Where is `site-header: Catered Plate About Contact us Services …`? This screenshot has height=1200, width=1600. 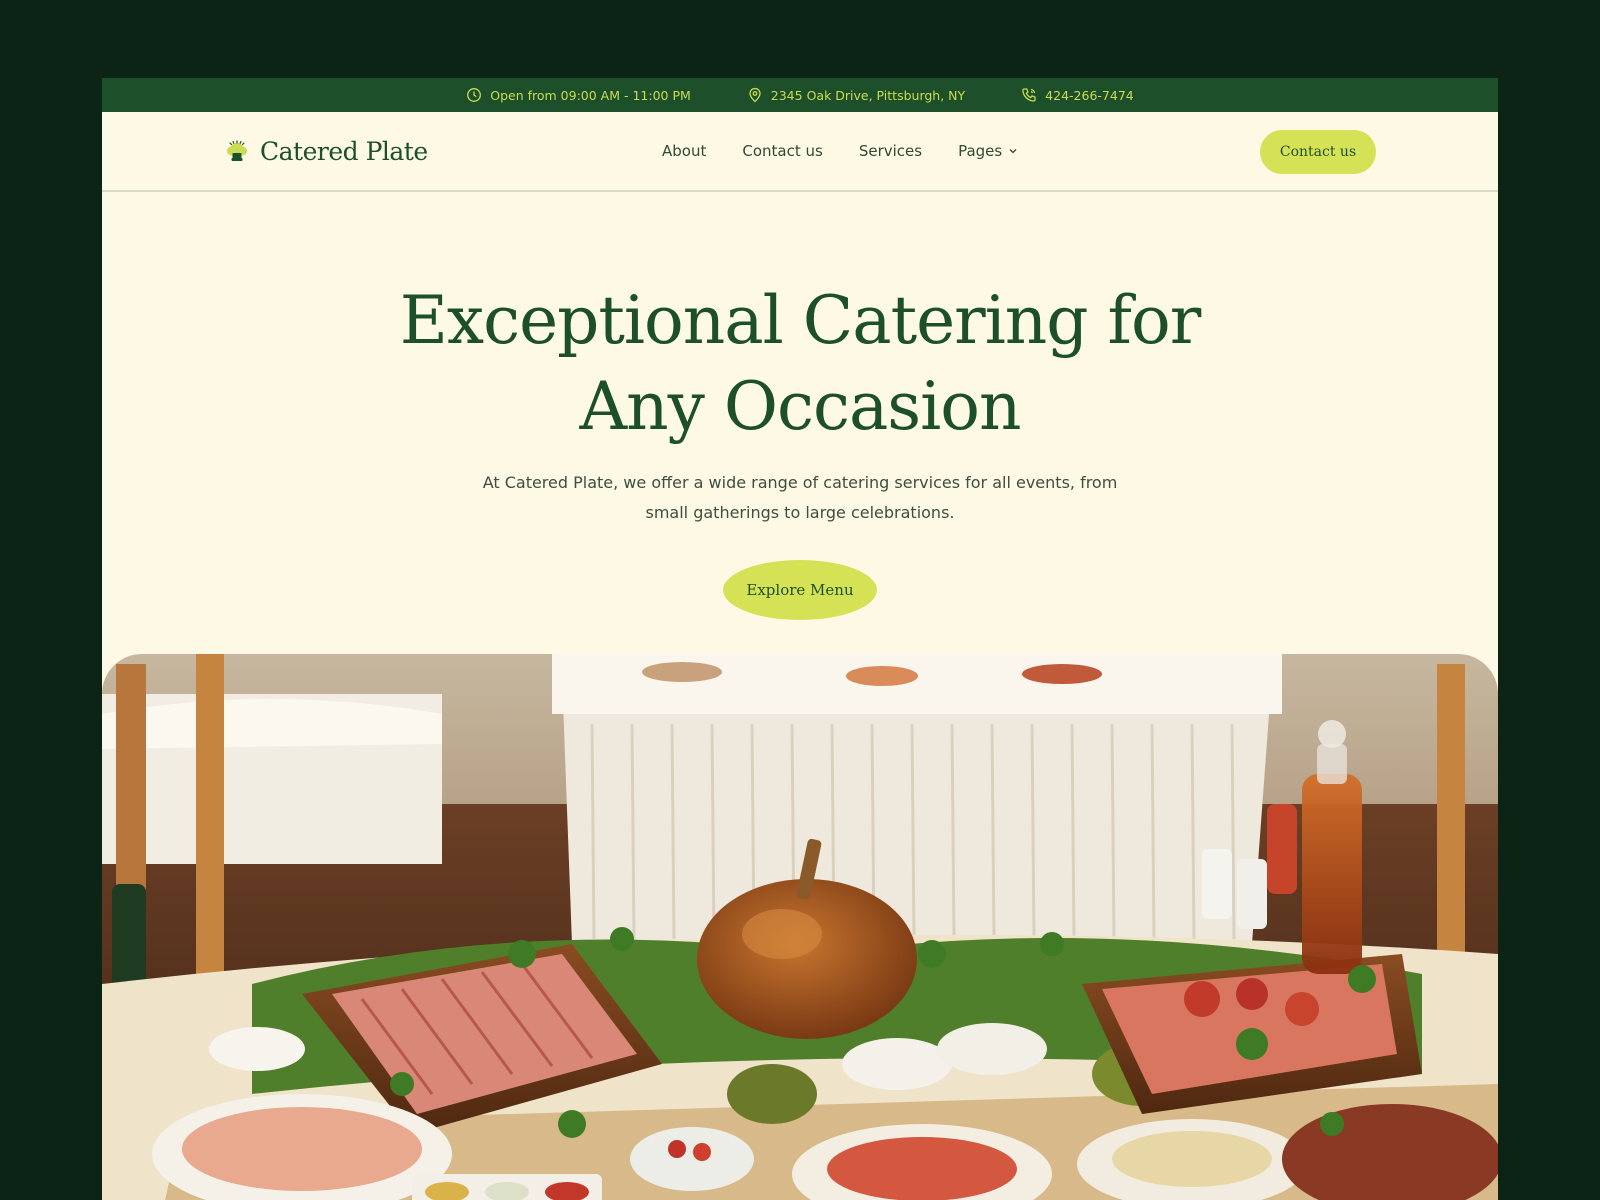
site-header: Catered Plate About Contact us Services … is located at coordinates (800, 152).